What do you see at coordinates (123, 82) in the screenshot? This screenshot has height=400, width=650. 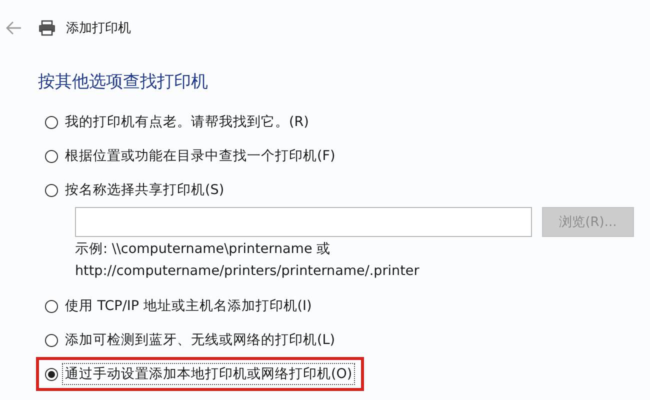 I see `section-heading: 按其他选项查找打印机` at bounding box center [123, 82].